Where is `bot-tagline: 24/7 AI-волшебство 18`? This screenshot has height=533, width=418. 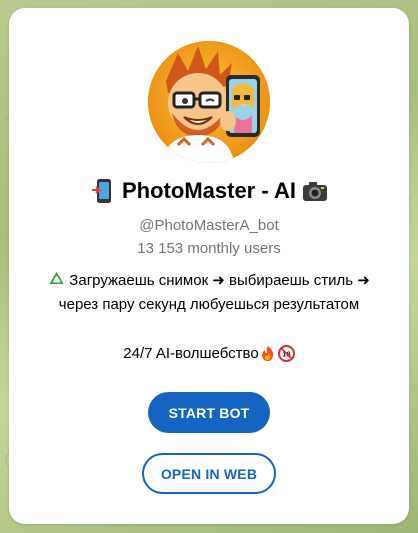 bot-tagline: 24/7 AI-волшебство 18 is located at coordinates (209, 353).